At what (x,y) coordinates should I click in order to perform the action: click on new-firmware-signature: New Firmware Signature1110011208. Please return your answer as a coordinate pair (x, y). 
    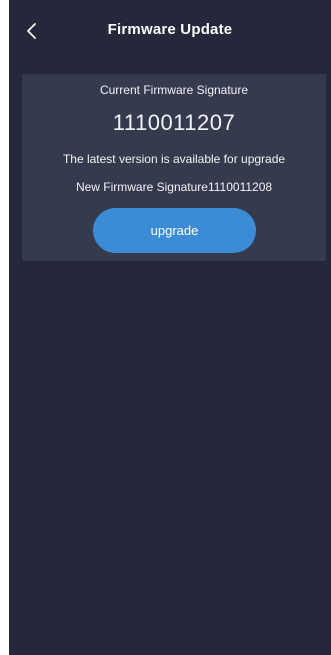
    Looking at the image, I should click on (174, 187).